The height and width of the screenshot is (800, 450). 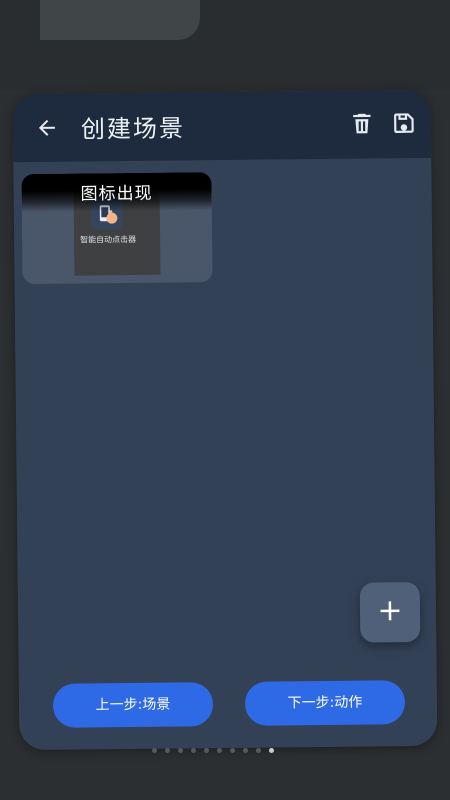 What do you see at coordinates (133, 705) in the screenshot?
I see `previous-step-button: 上一步:场景` at bounding box center [133, 705].